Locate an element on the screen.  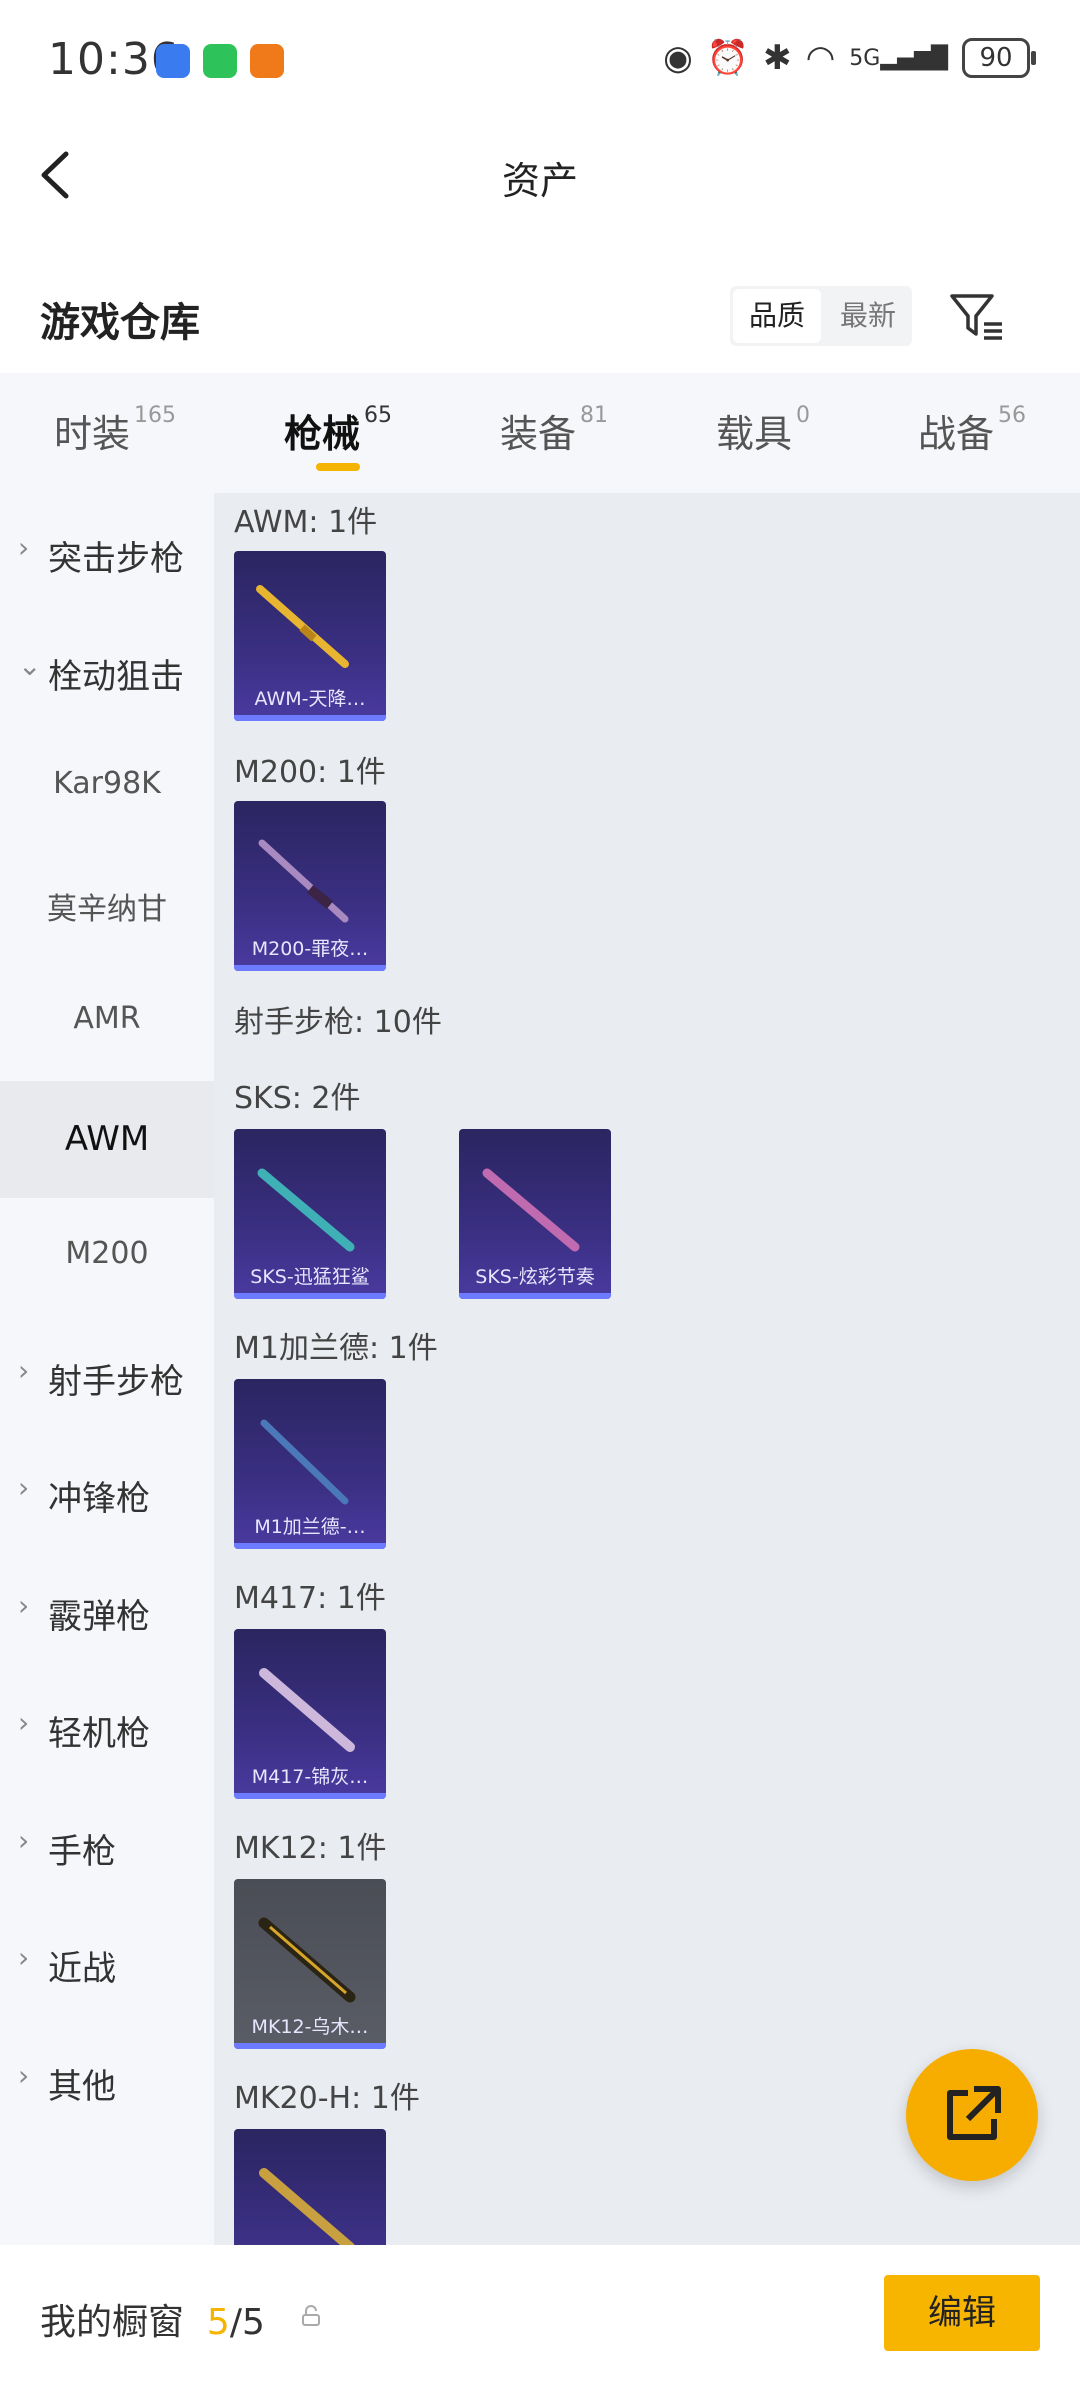
sidebar-subitem-mosin: 莫辛纳甘 is located at coordinates (107, 905).